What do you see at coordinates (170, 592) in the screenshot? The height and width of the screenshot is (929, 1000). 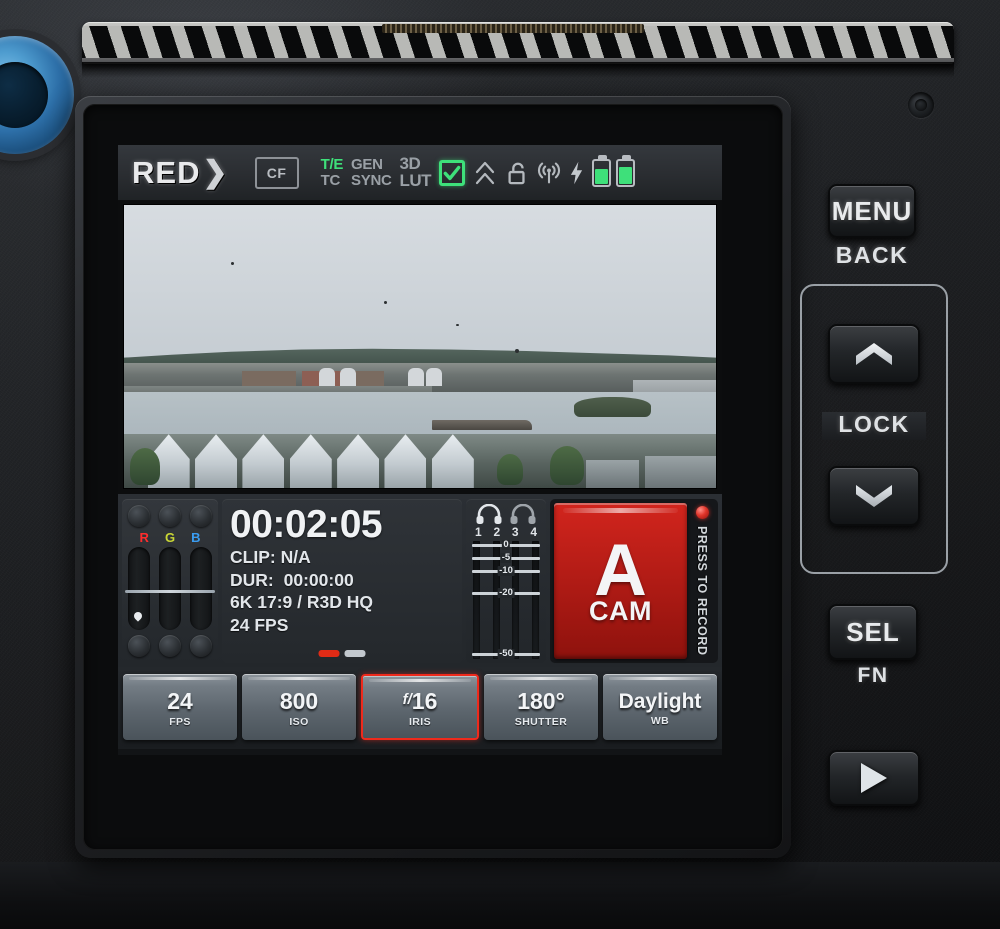 I see `rgb-level-line` at bounding box center [170, 592].